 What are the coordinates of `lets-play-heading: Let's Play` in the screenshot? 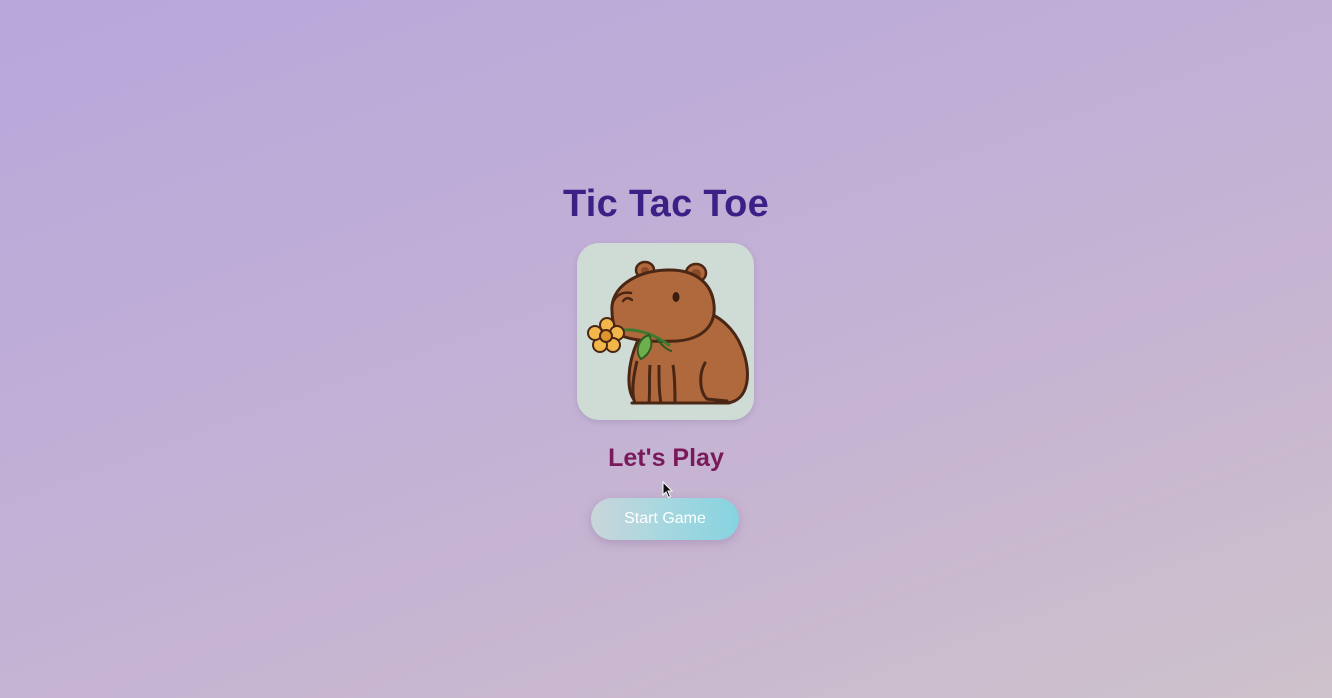 It's located at (666, 458).